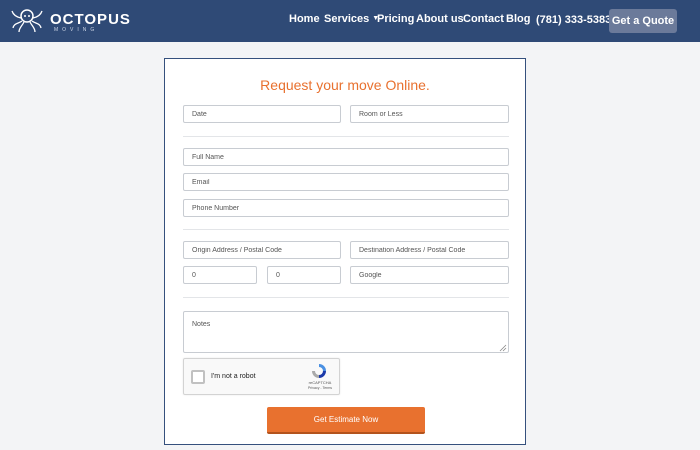 The width and height of the screenshot is (700, 450). What do you see at coordinates (304, 275) in the screenshot?
I see `destination-count-input` at bounding box center [304, 275].